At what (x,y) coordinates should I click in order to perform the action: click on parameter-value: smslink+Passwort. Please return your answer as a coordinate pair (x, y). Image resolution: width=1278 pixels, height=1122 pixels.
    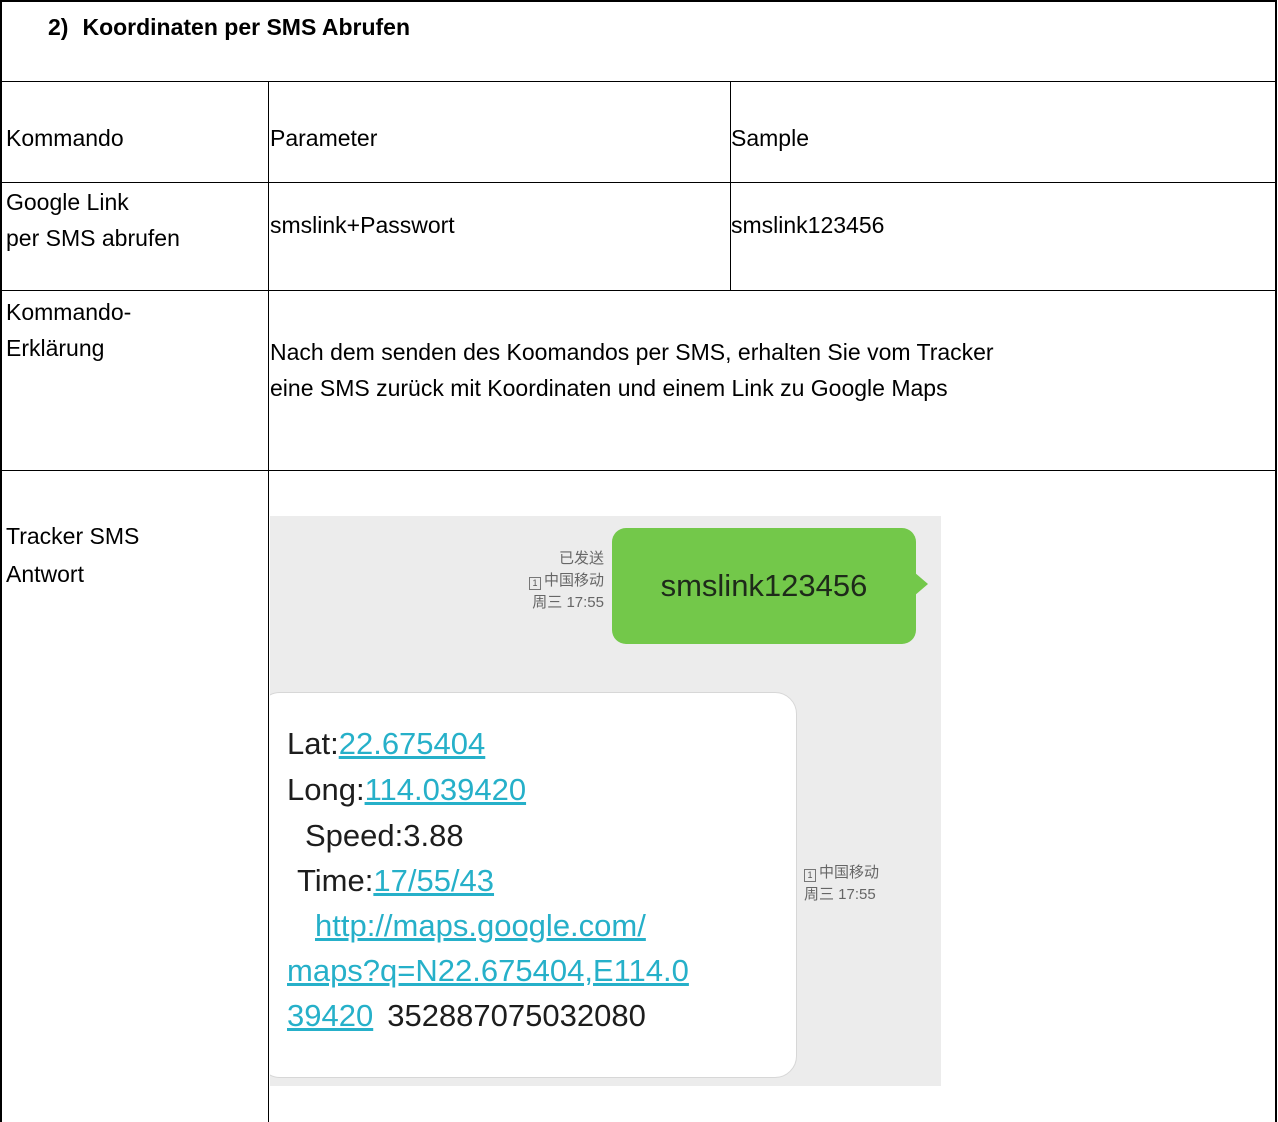
    Looking at the image, I should click on (362, 225).